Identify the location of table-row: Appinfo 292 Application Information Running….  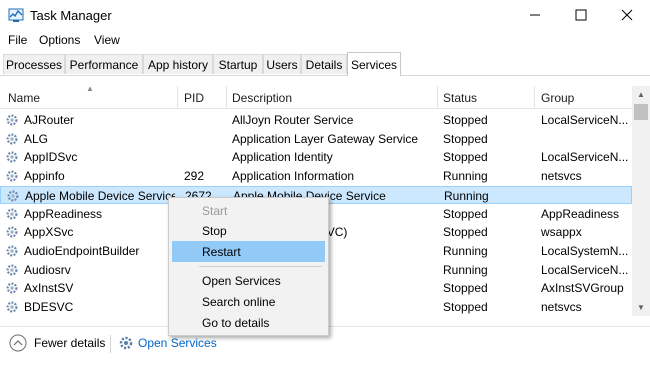
(316, 176).